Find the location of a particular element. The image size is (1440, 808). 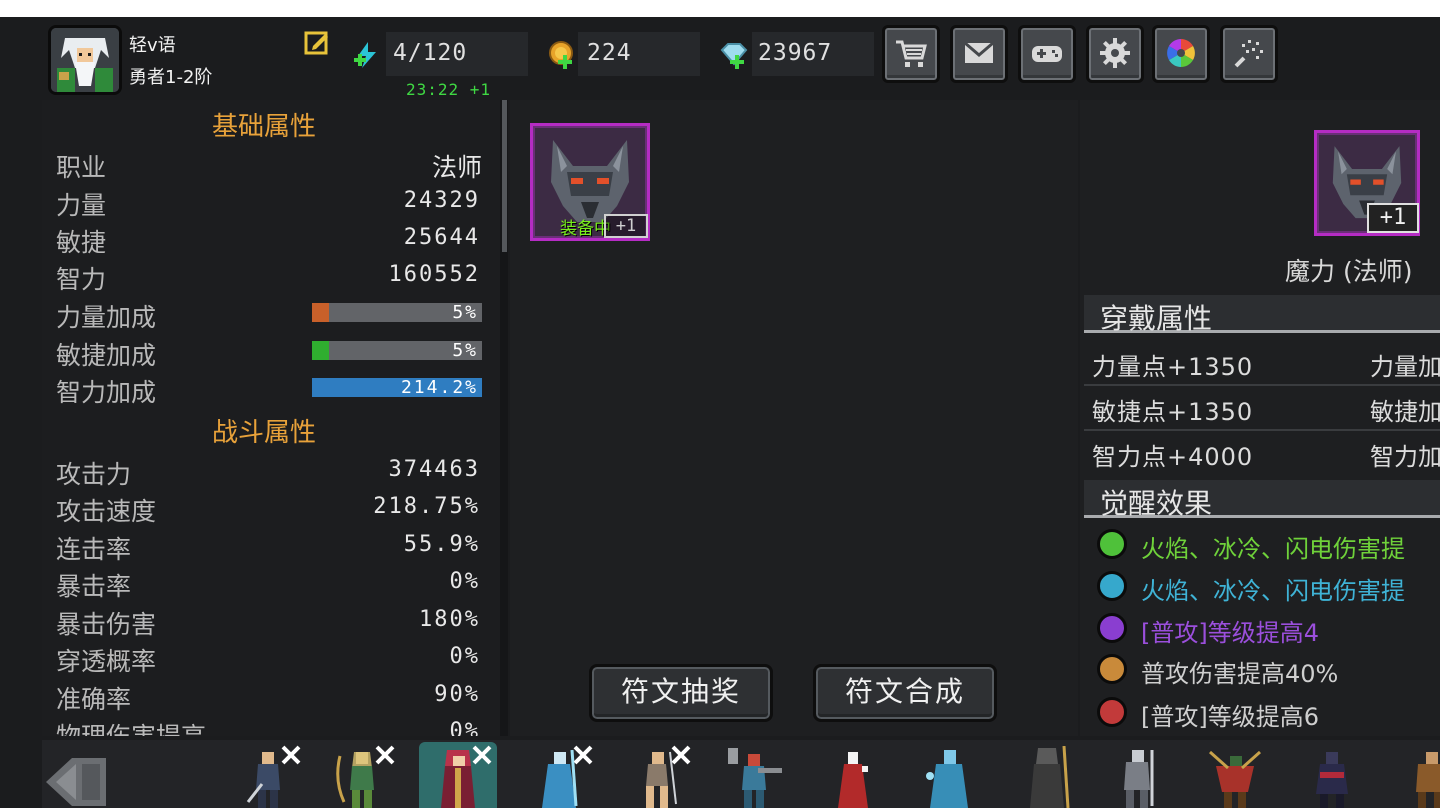

stat-label: 准确率 is located at coordinates (94, 699).